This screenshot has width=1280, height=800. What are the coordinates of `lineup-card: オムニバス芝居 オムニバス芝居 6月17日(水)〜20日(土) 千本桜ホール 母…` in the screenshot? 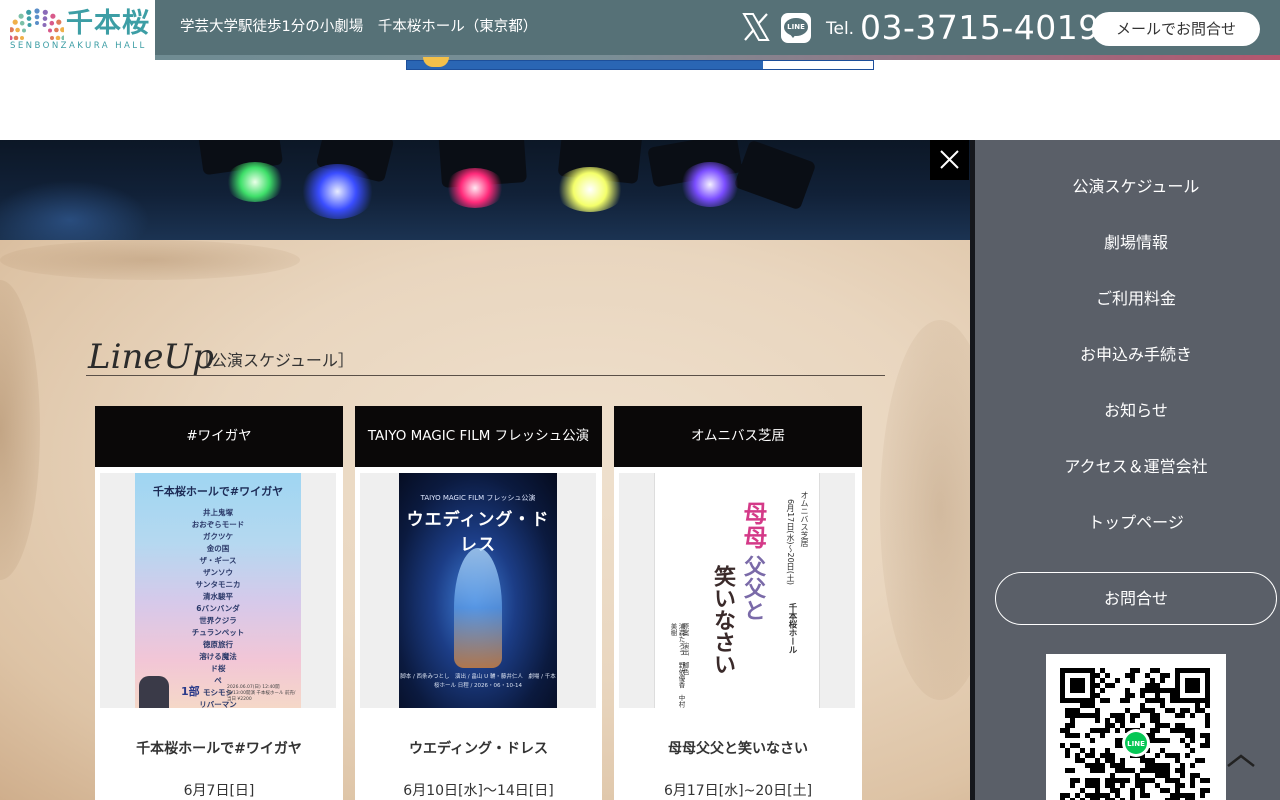 It's located at (738, 603).